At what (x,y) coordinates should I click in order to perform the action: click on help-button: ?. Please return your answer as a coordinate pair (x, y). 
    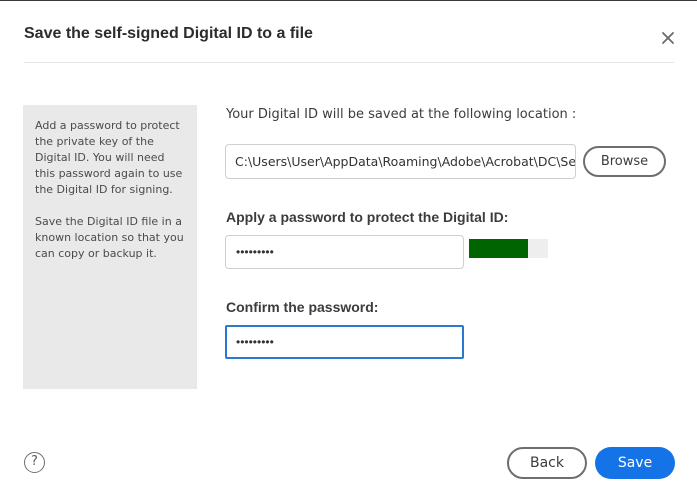
    Looking at the image, I should click on (34, 462).